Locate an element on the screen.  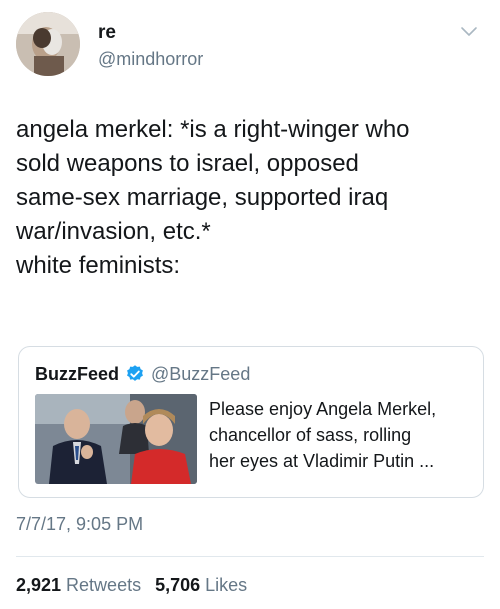
verified-badge-icon is located at coordinates (135, 373).